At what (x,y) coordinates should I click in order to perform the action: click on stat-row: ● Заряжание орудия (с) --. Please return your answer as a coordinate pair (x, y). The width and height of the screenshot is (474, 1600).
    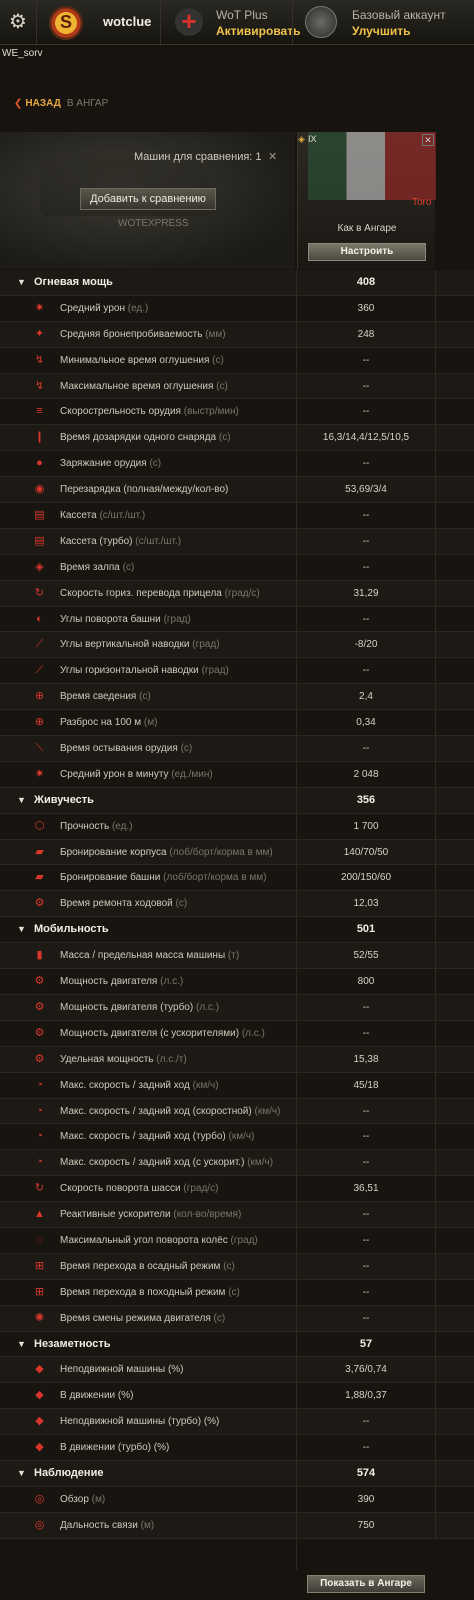
    Looking at the image, I should click on (237, 464).